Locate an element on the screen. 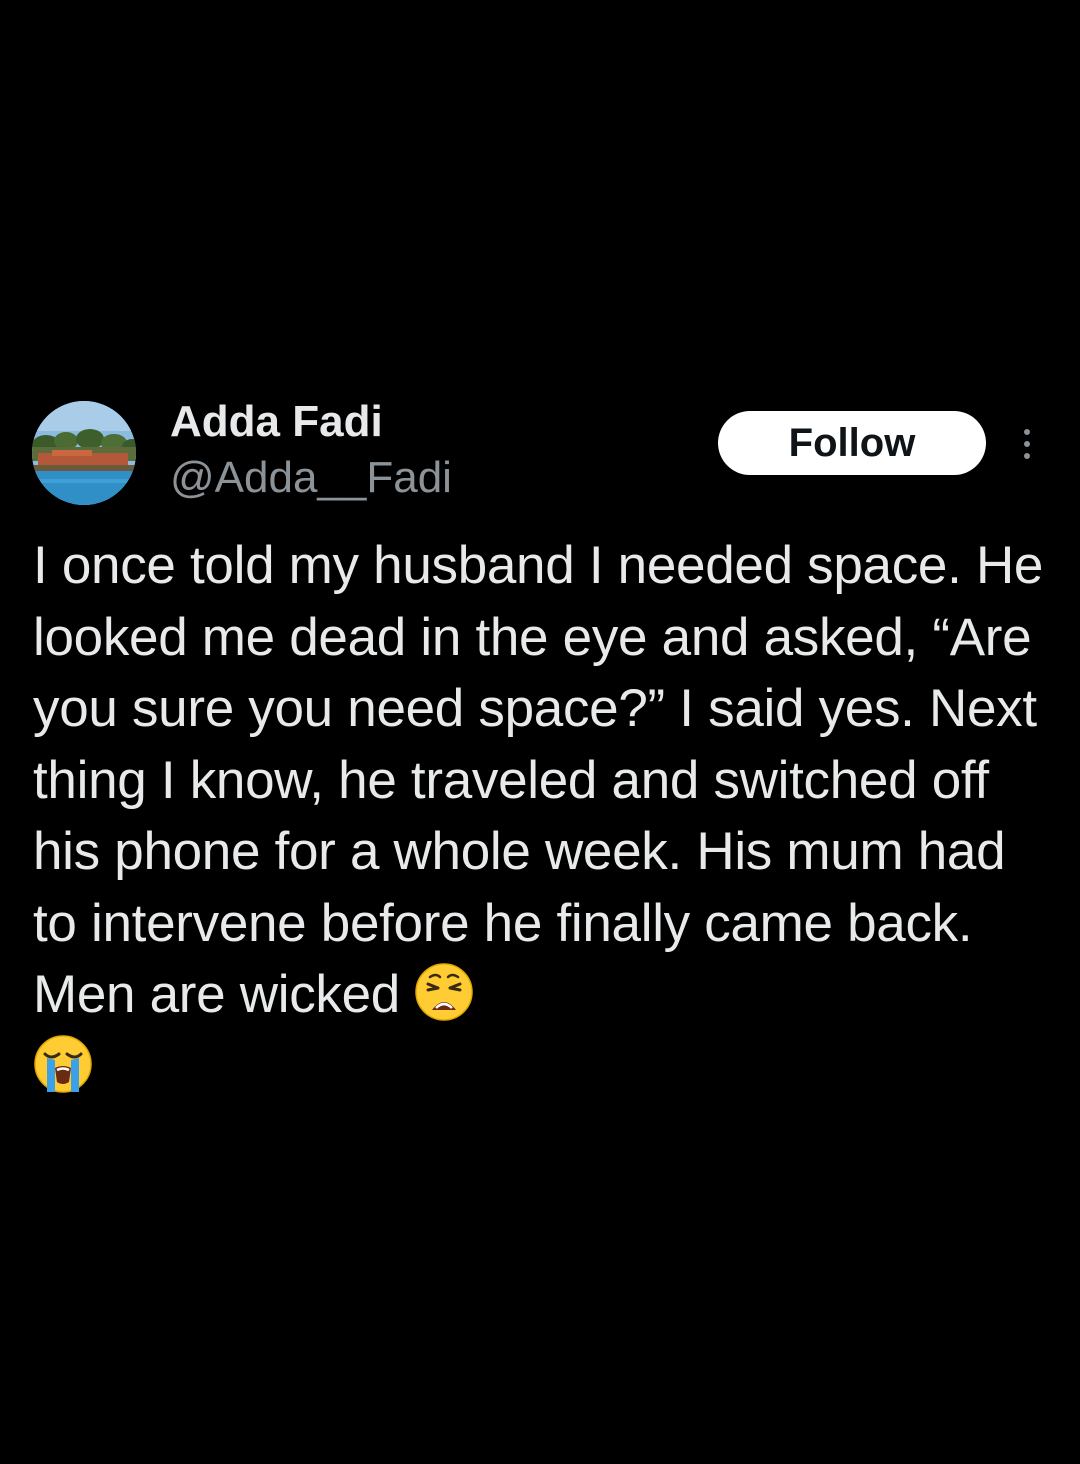 The width and height of the screenshot is (1080, 1464). handle: @Adda__Fadi is located at coordinates (311, 478).